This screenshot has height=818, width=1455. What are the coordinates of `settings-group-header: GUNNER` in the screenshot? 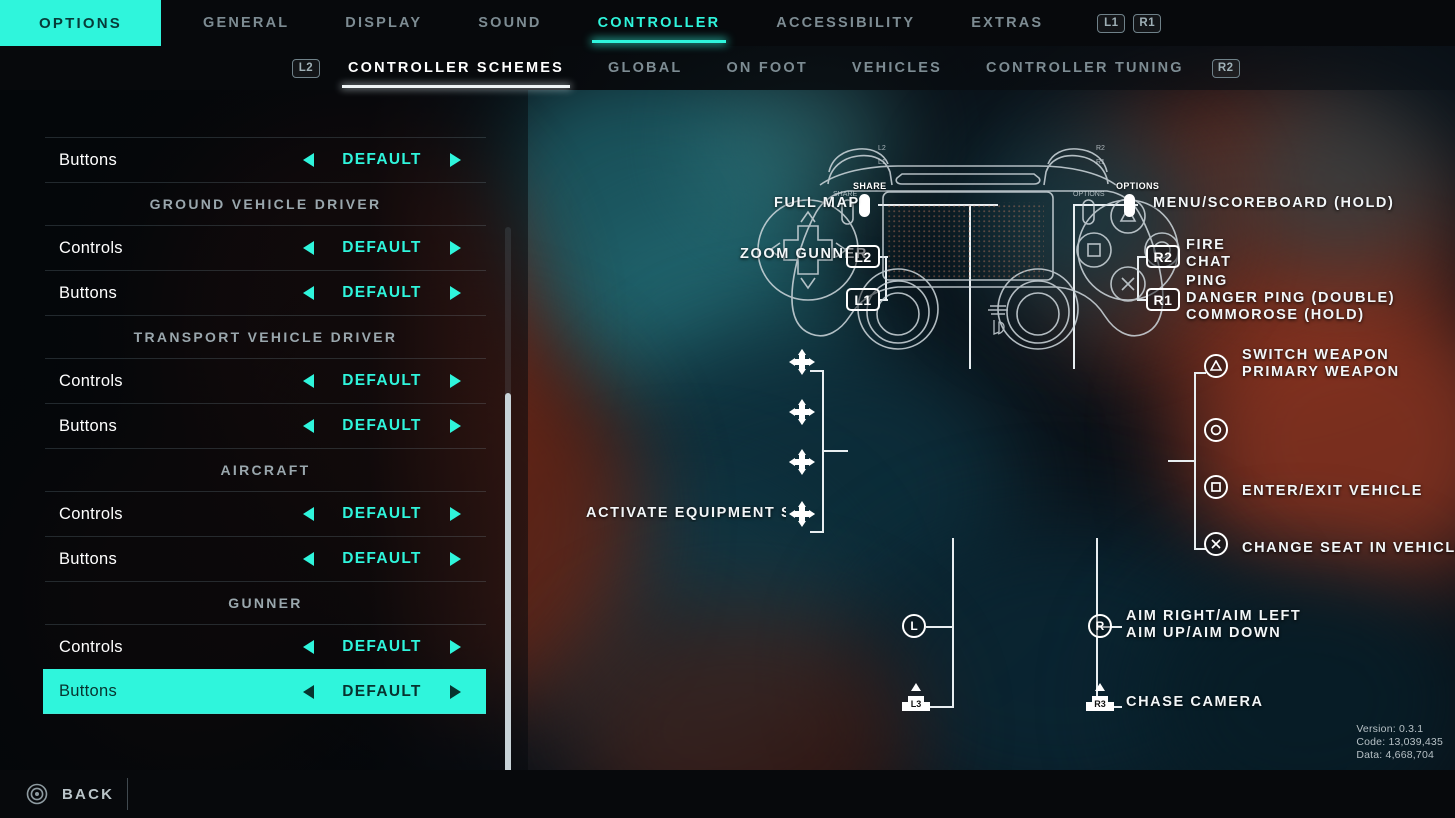 It's located at (265, 602).